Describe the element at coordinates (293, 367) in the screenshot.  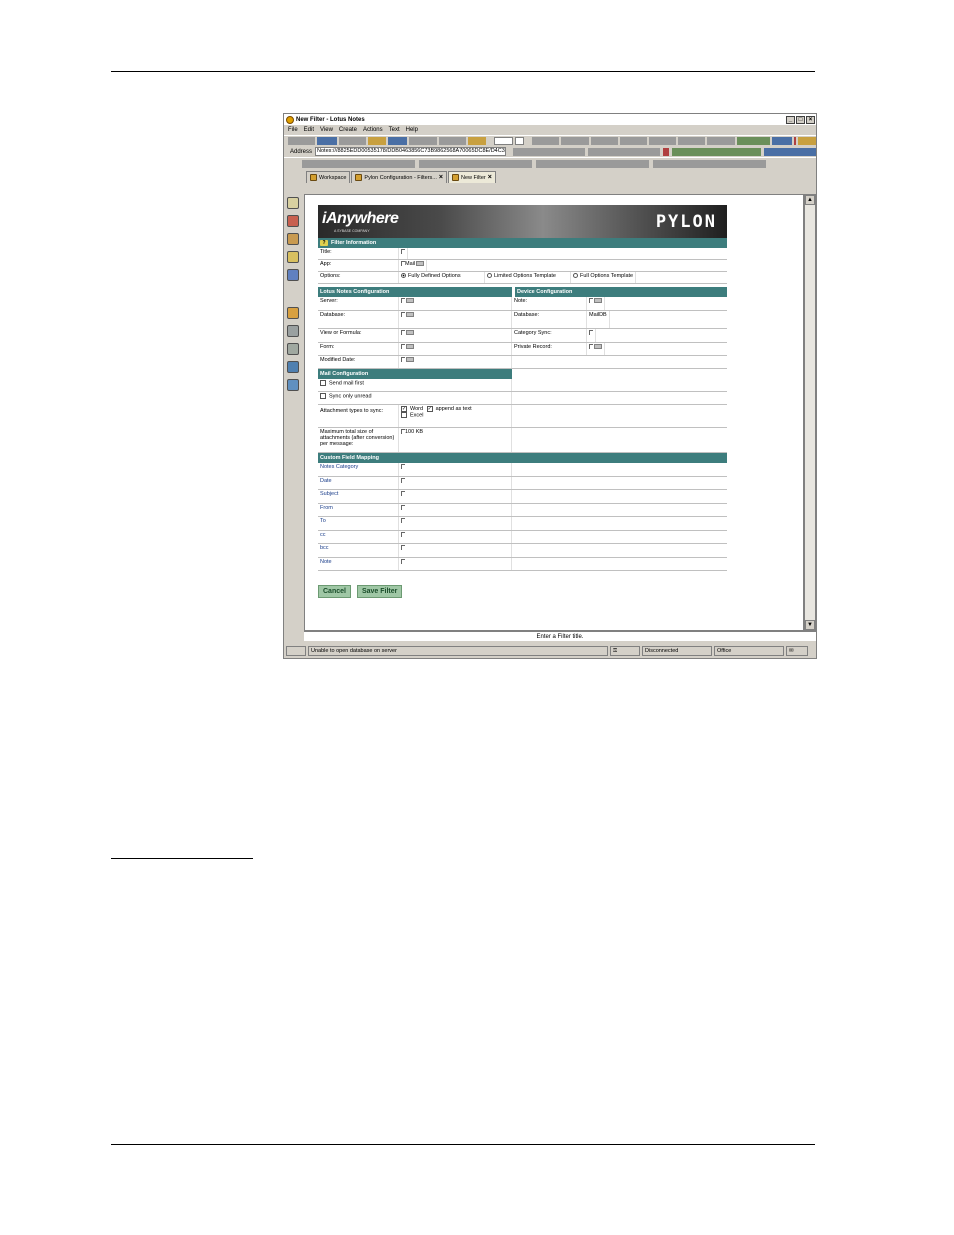
I see `history-bookmark-icon` at that location.